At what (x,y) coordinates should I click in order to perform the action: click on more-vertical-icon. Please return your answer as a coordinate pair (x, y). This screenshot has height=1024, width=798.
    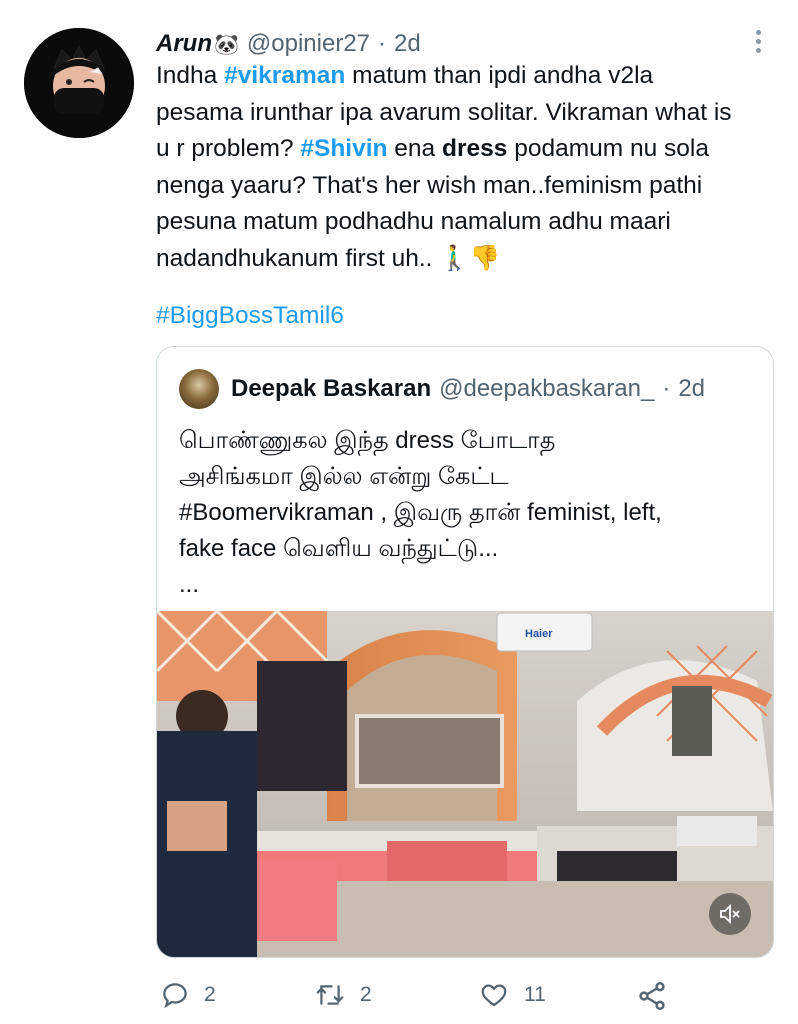
    Looking at the image, I should click on (758, 41).